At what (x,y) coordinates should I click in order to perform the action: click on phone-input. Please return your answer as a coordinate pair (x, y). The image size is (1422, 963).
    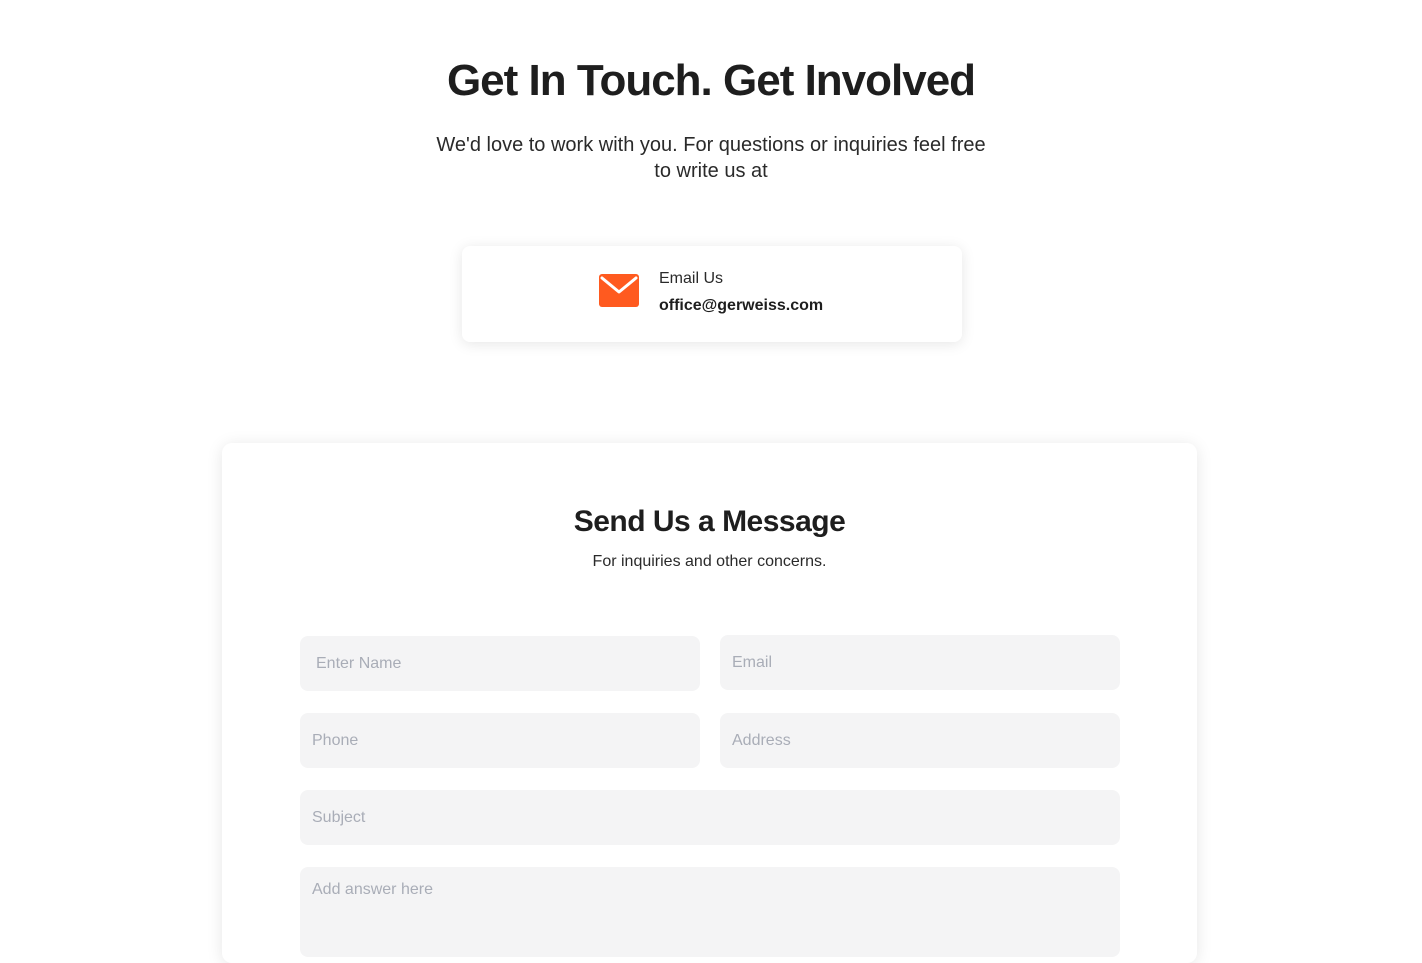
    Looking at the image, I should click on (500, 740).